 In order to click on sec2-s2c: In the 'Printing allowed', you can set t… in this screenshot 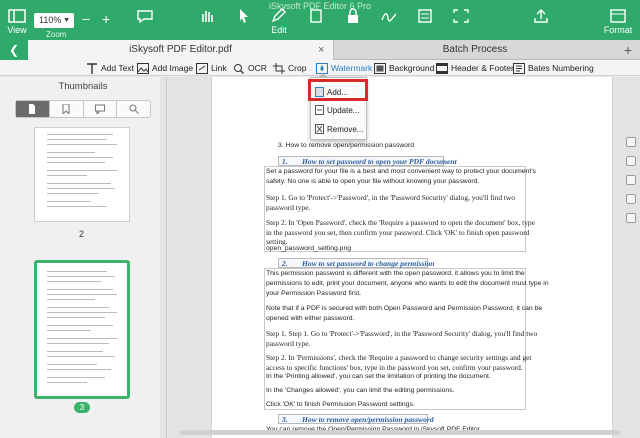, I will do `click(378, 376)`.